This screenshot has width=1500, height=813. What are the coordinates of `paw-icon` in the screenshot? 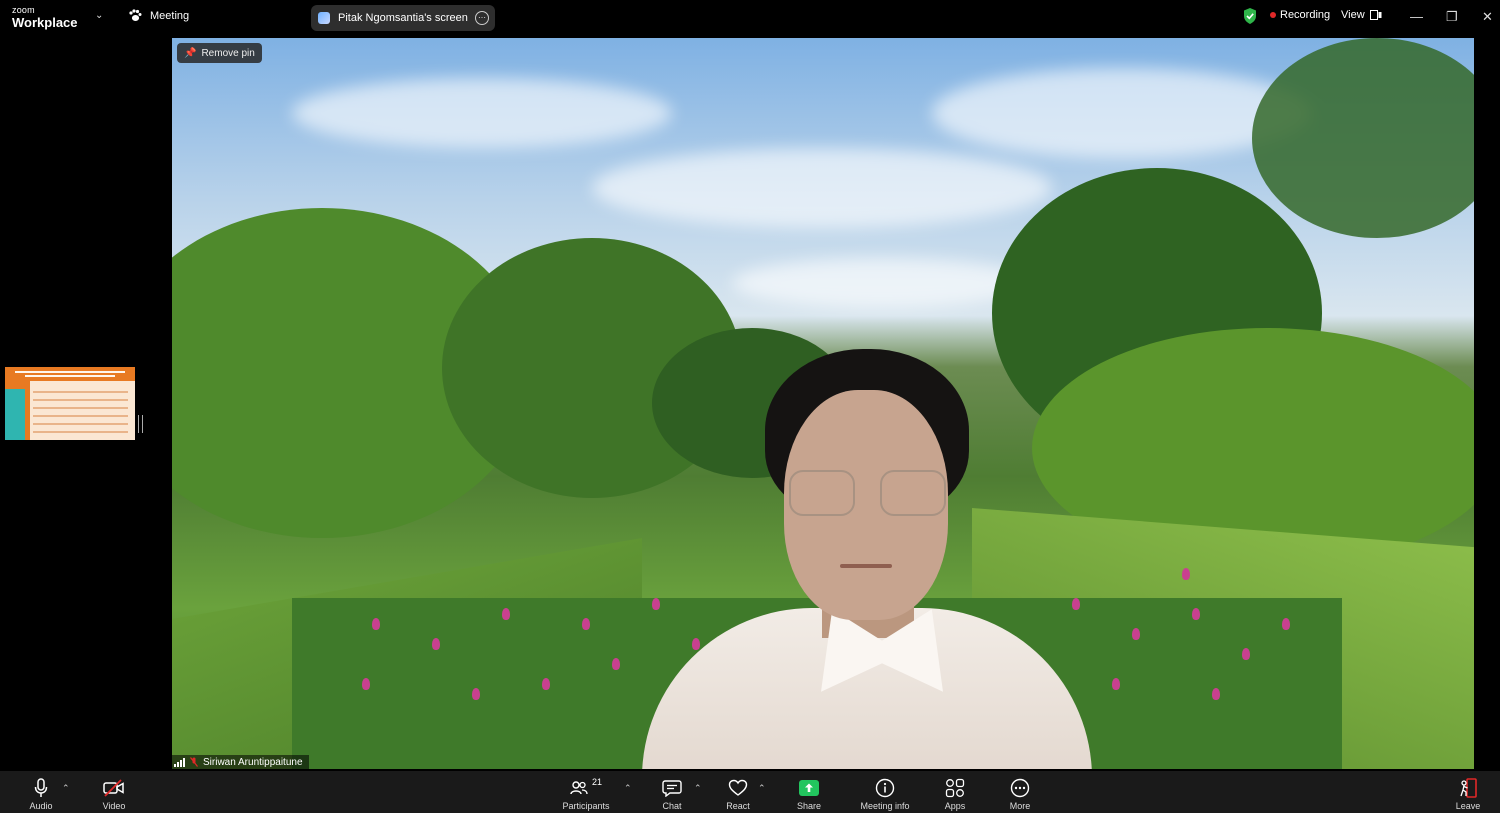 It's located at (135, 15).